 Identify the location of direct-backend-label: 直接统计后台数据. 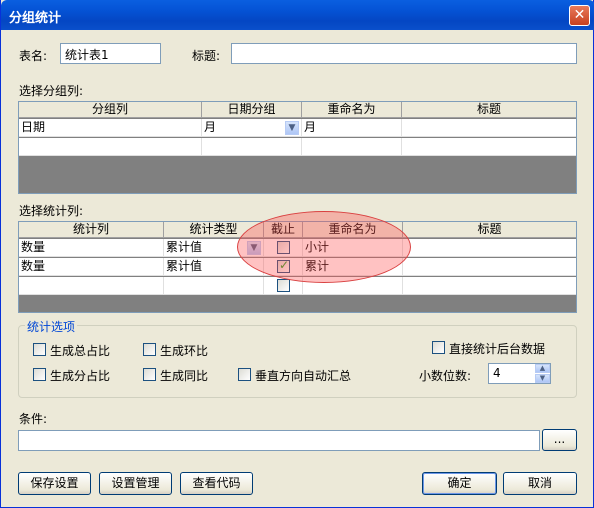
(497, 349).